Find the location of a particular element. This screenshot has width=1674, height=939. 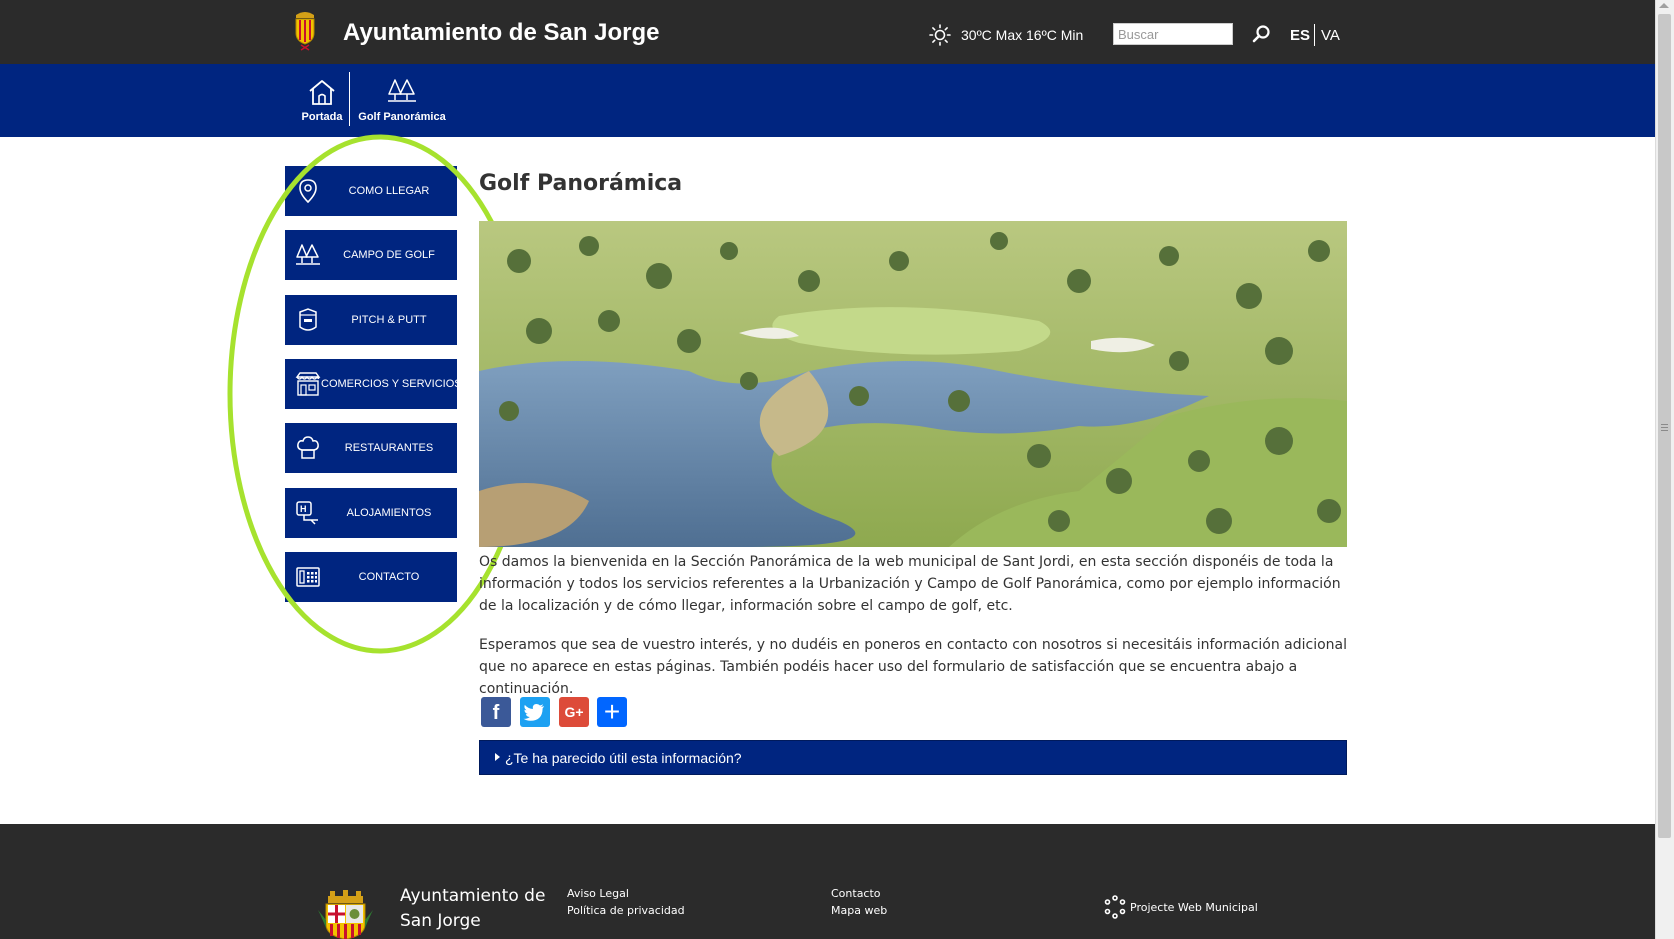

footer-title-line1: Ayuntamiento de is located at coordinates (473, 896).